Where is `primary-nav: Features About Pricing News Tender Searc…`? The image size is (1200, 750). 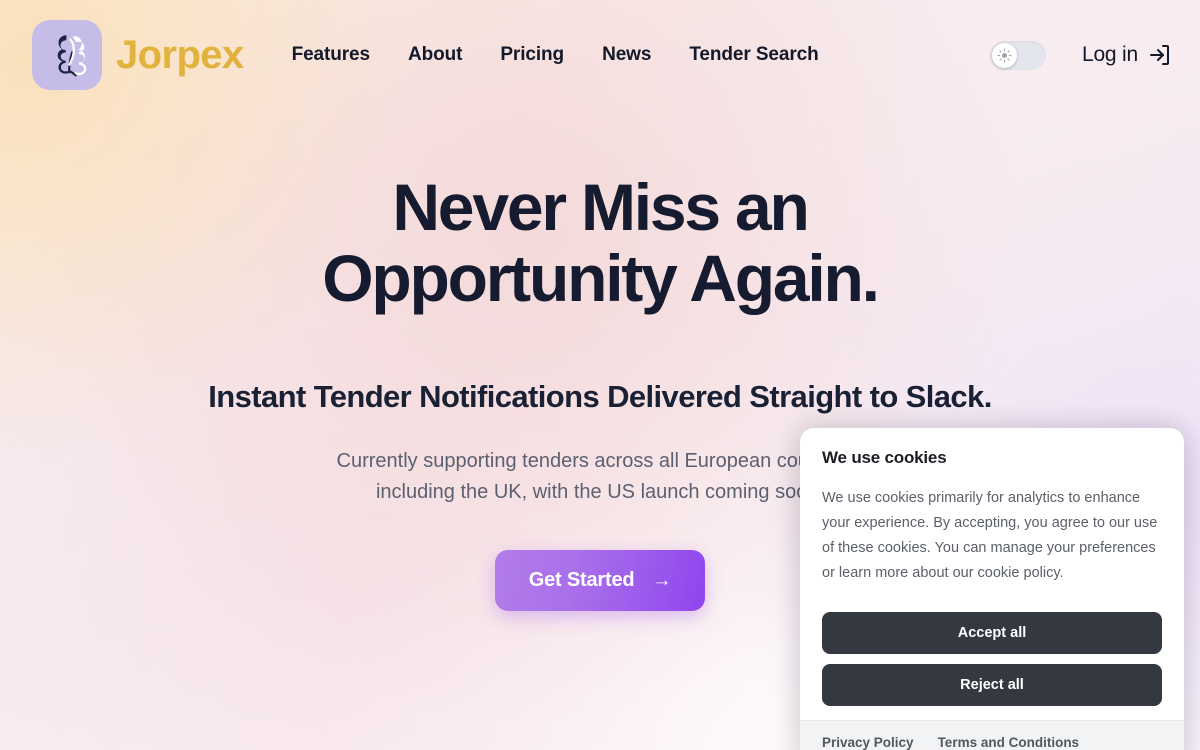 primary-nav: Features About Pricing News Tender Searc… is located at coordinates (555, 55).